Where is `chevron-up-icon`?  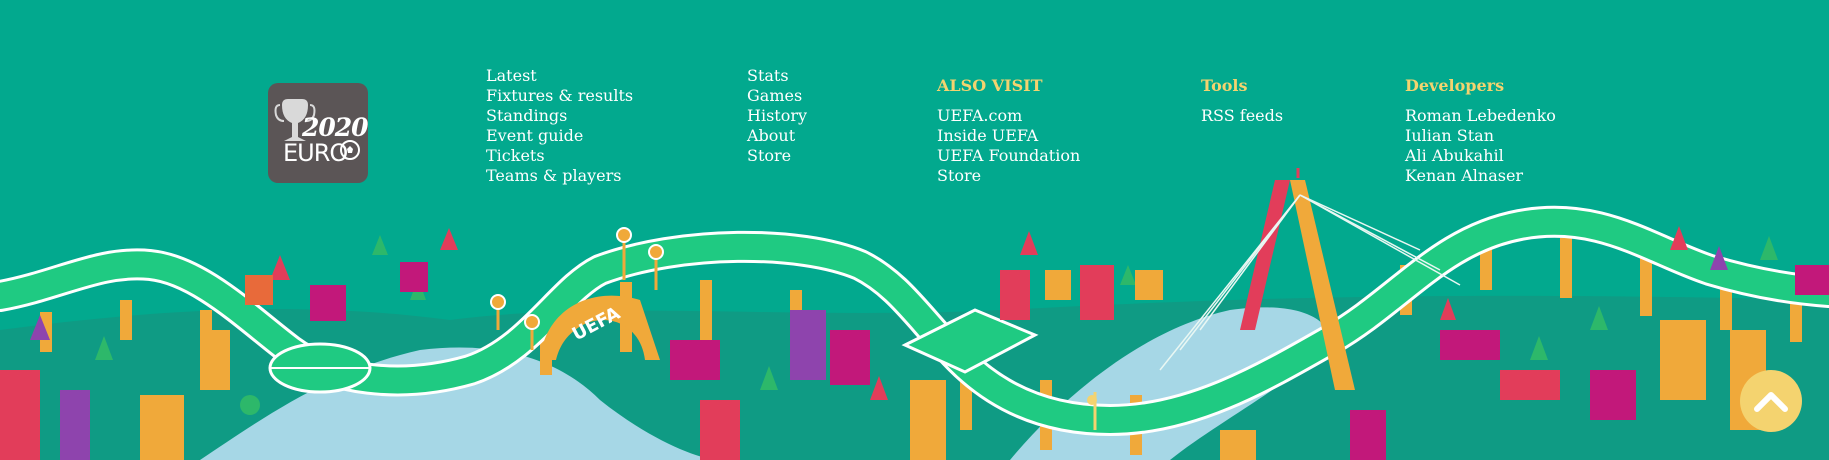 chevron-up-icon is located at coordinates (1771, 402).